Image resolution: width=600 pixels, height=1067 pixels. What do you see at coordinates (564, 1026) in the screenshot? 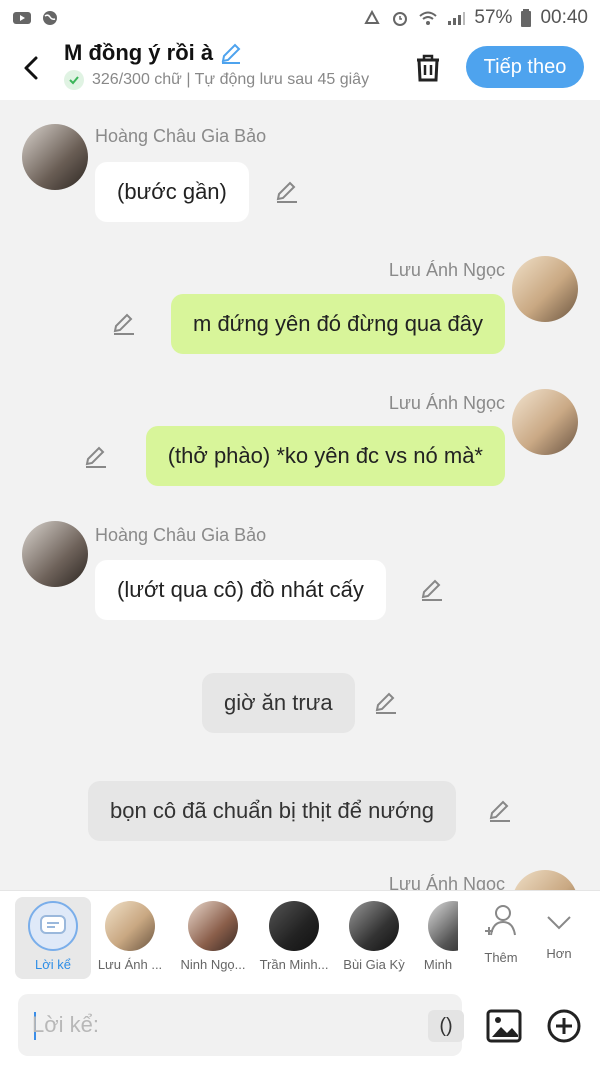
I see `plus-circle-icon` at bounding box center [564, 1026].